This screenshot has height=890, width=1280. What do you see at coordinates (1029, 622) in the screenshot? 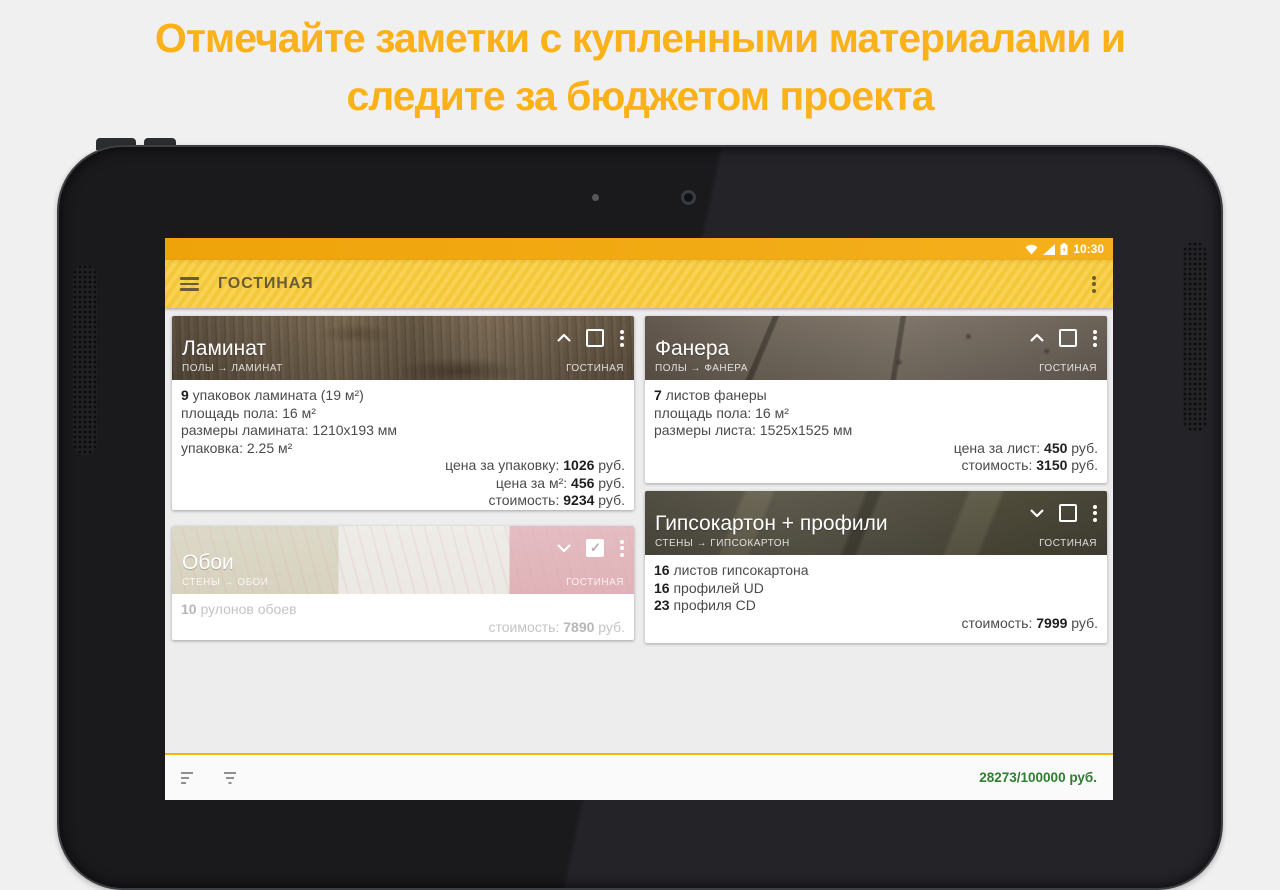
I see `card-total-line: стоимость: 7999 руб.` at bounding box center [1029, 622].